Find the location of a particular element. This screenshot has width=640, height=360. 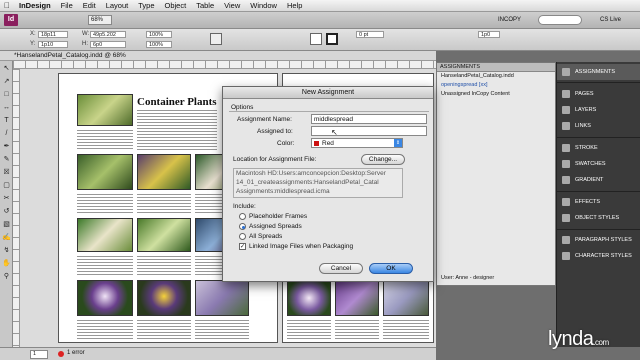

rectangle-frame-tool-icon: ☒ is located at coordinates (6, 172).